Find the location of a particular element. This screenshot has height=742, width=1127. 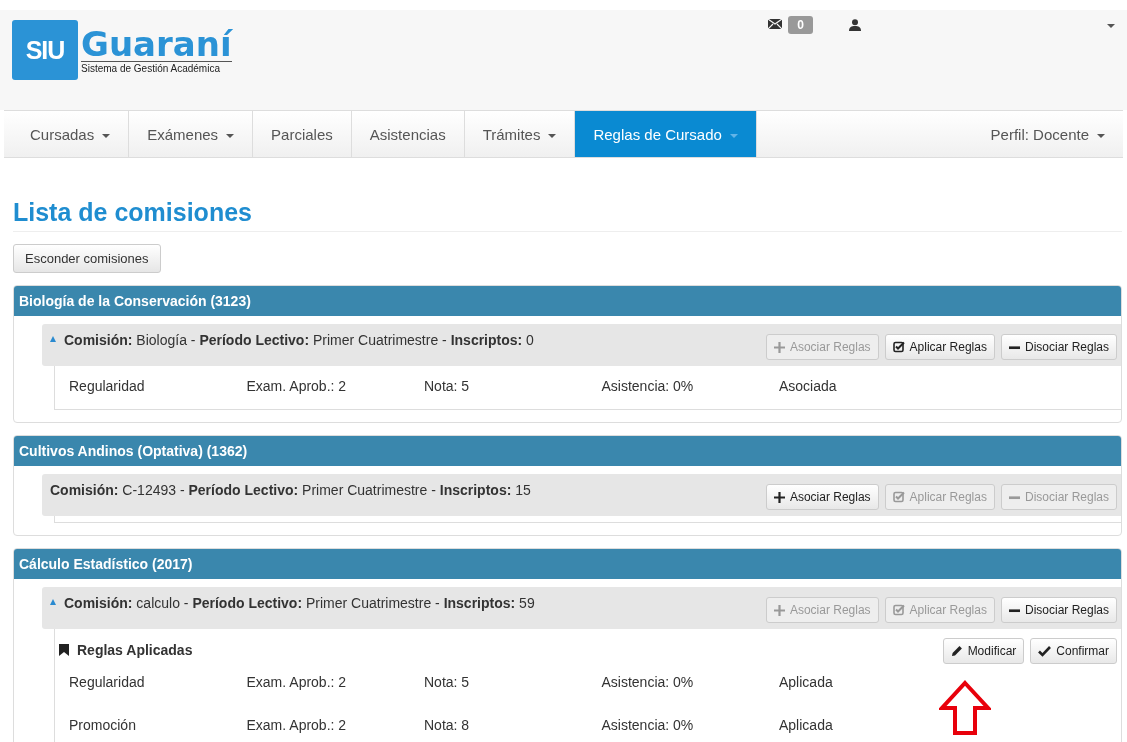

rule-cell-text: Nota: 8 is located at coordinates (447, 725).